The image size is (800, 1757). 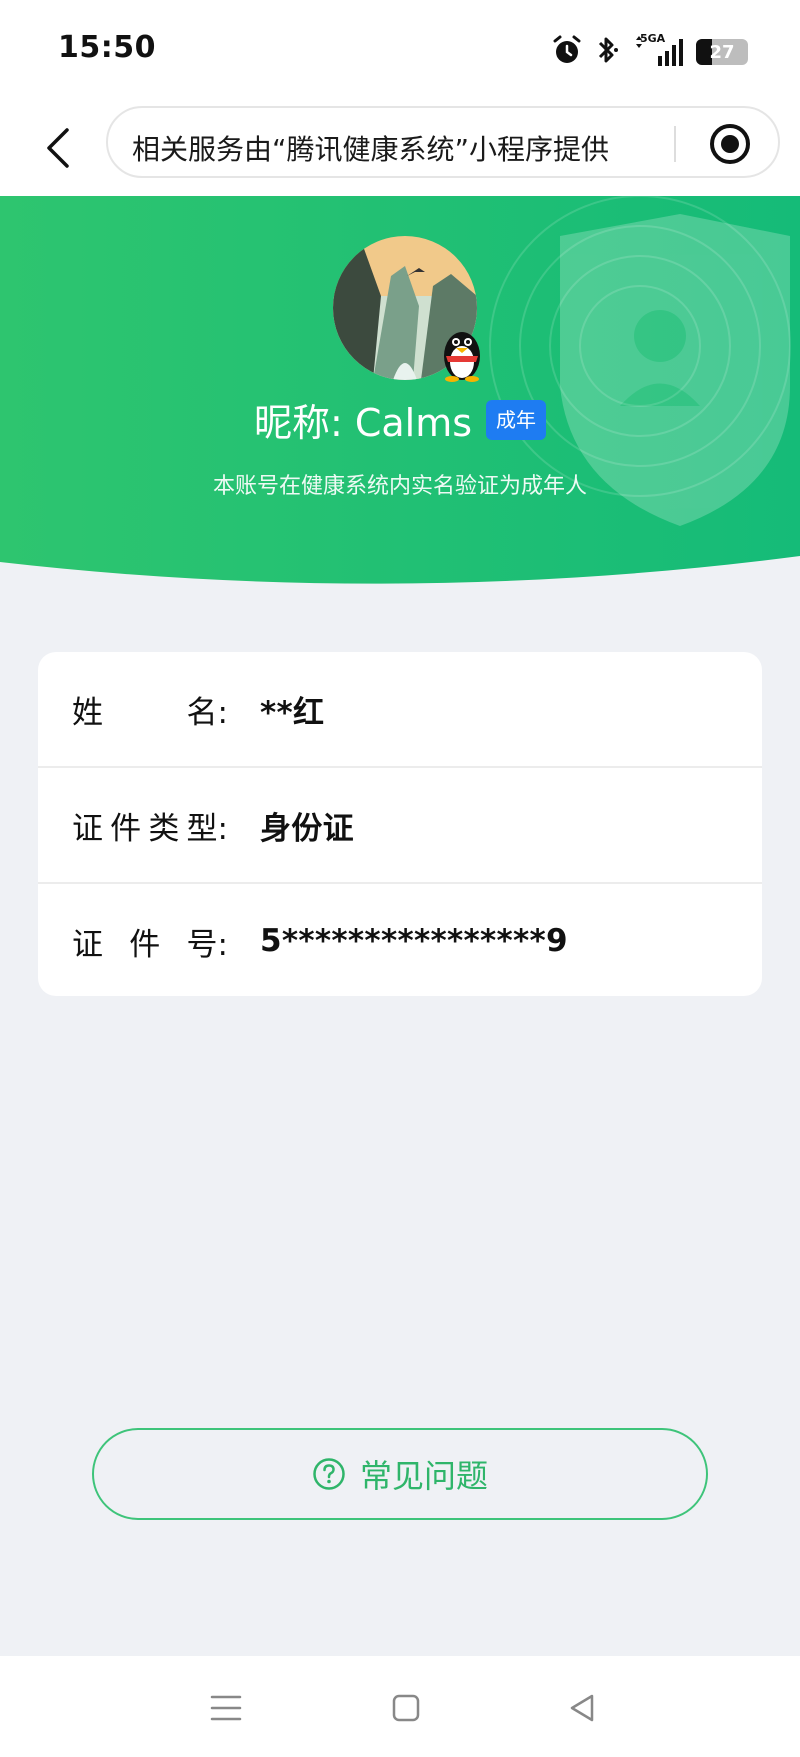 I want to click on back-arrow-icon, so click(x=58, y=148).